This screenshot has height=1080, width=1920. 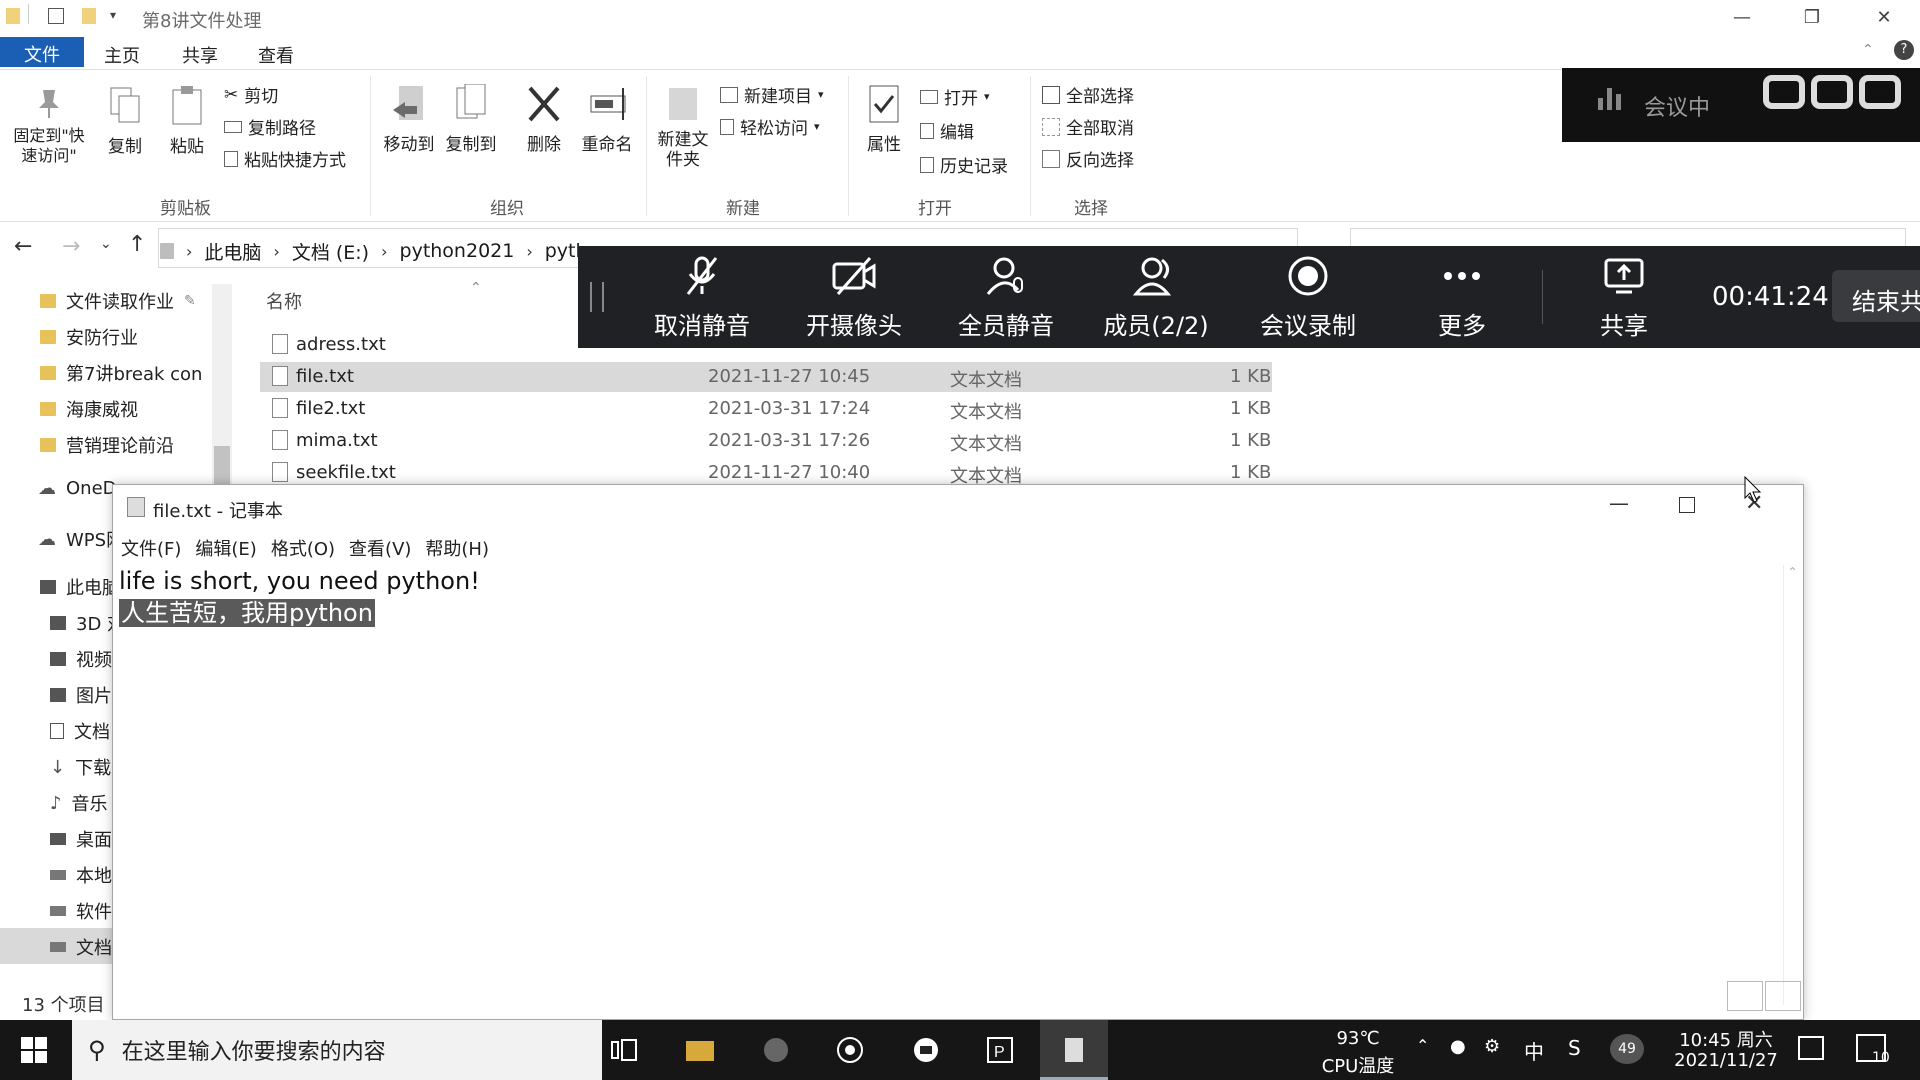 What do you see at coordinates (89, 16) in the screenshot?
I see `new-folder-quick-icon` at bounding box center [89, 16].